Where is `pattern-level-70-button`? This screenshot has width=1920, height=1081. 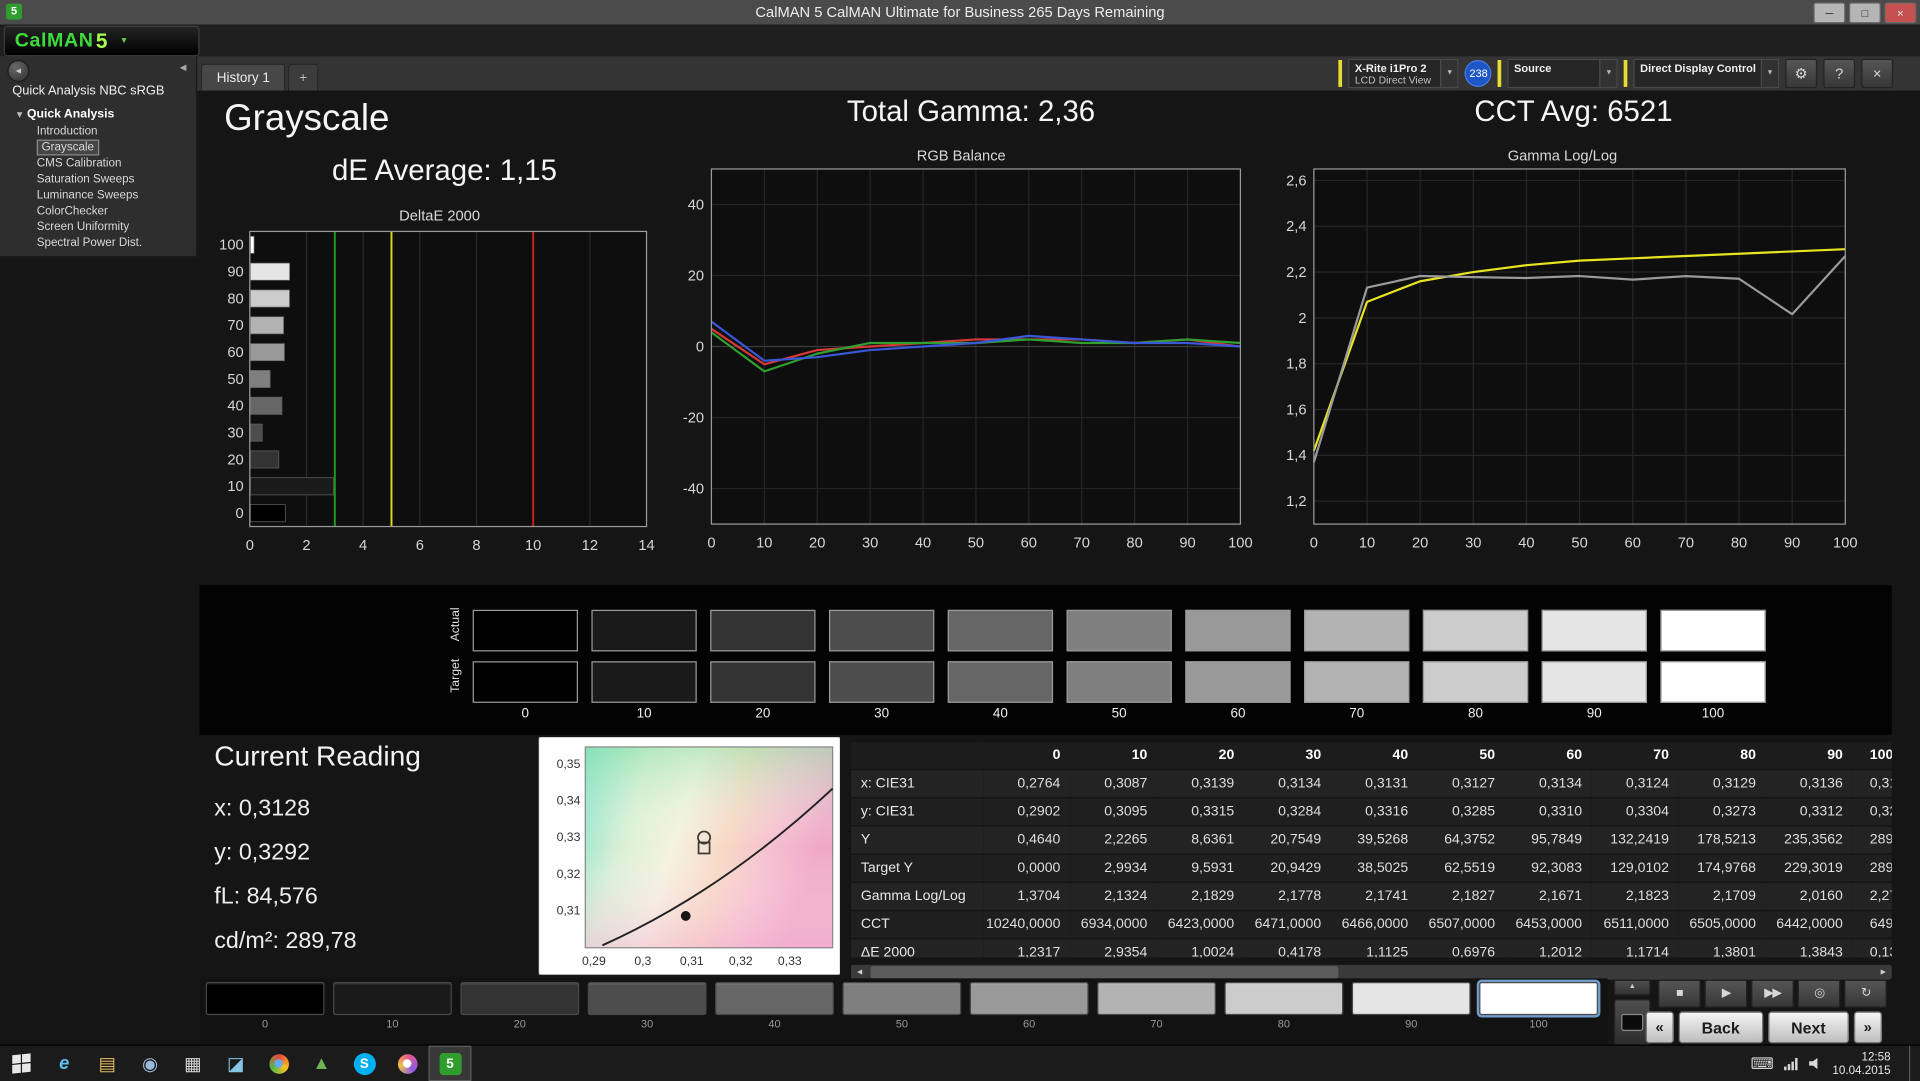 pattern-level-70-button is located at coordinates (1156, 999).